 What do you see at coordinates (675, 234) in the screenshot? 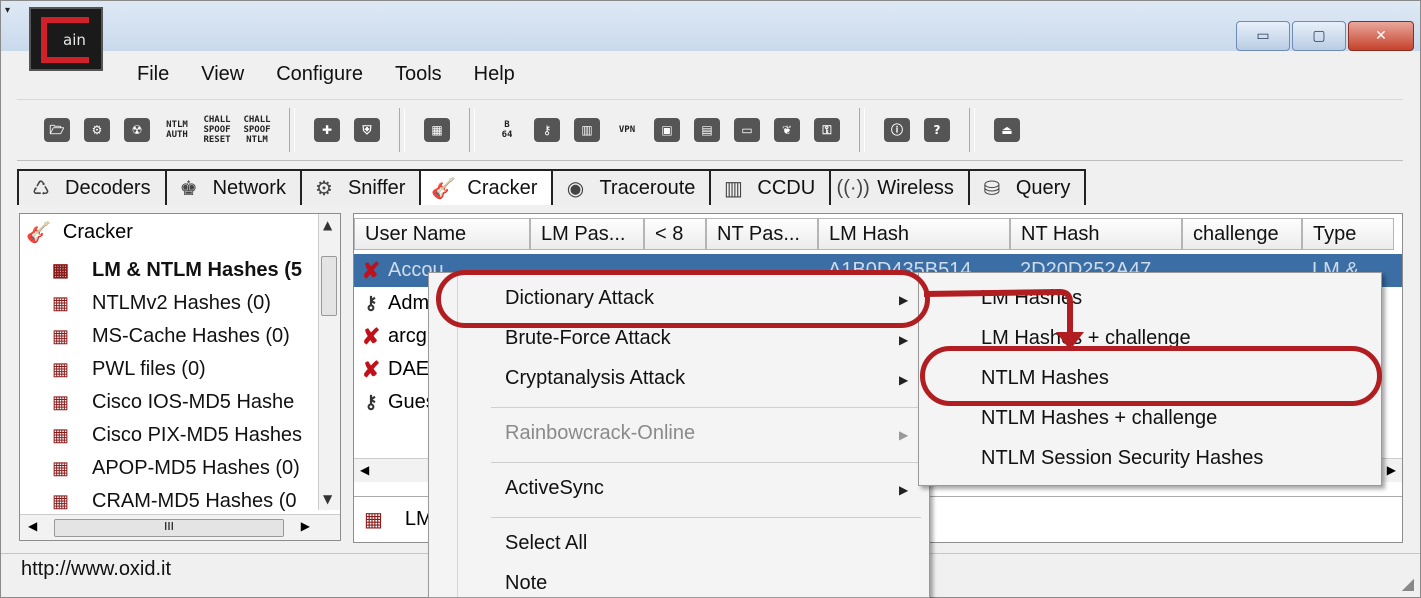
I see `column-header: < 8` at bounding box center [675, 234].